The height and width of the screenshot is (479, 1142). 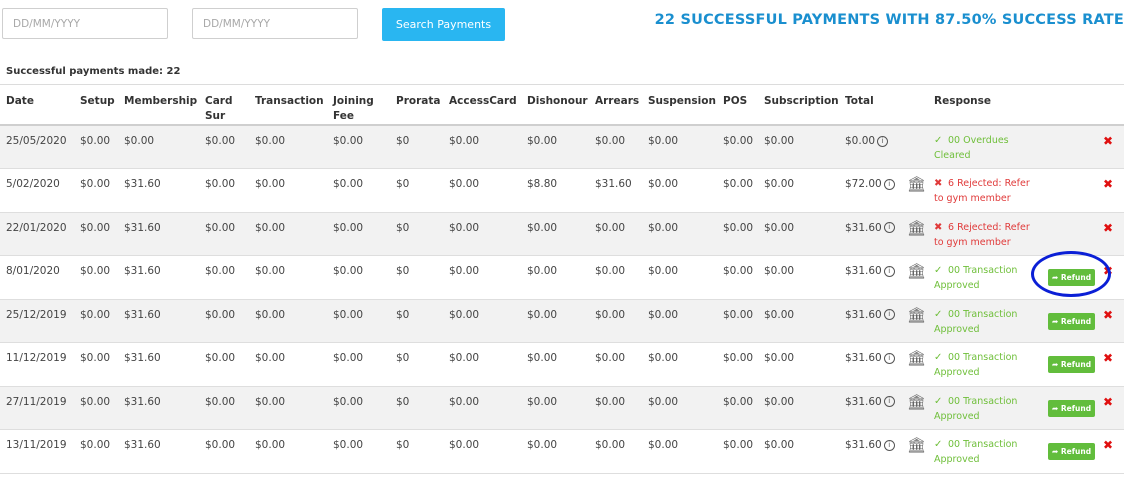 What do you see at coordinates (555, 190) in the screenshot?
I see `cell-dishonour: $8.80` at bounding box center [555, 190].